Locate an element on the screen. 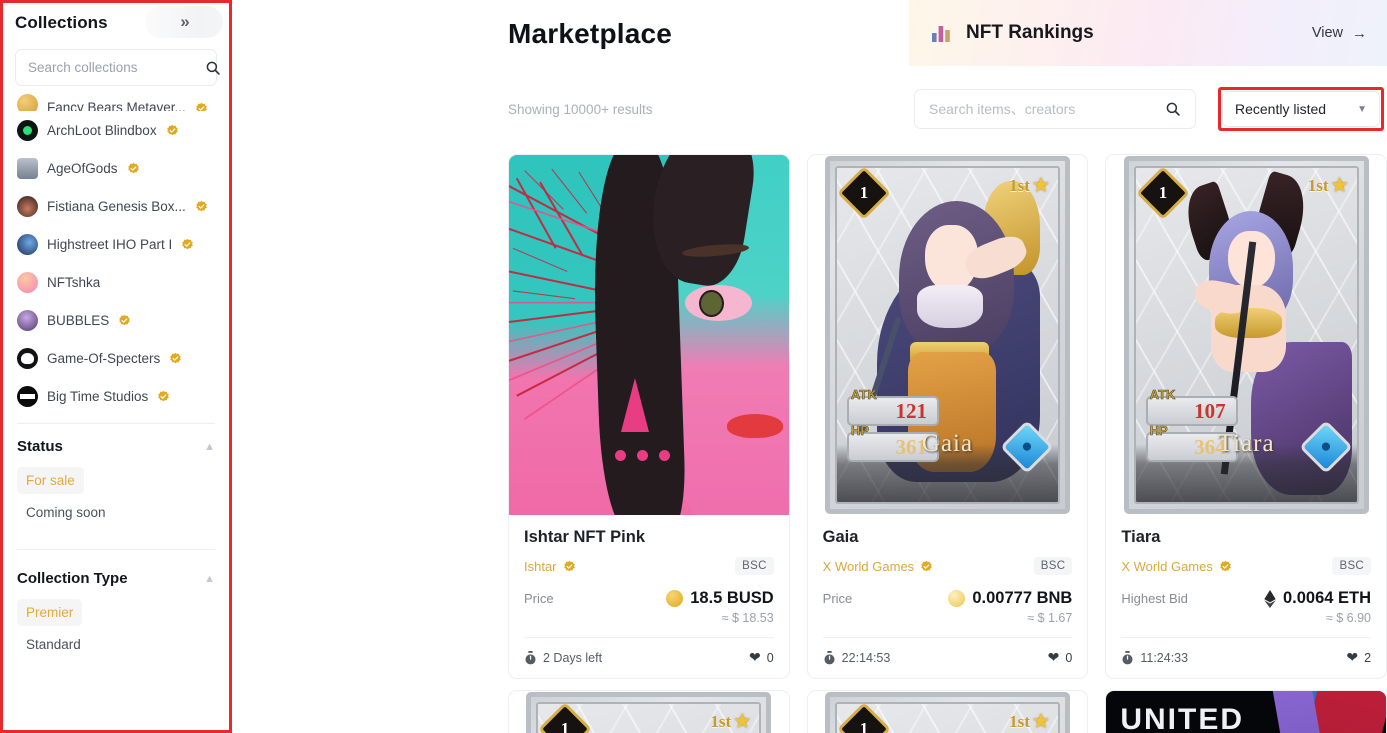 The height and width of the screenshot is (733, 1387). list-item: NFTshka is located at coordinates (116, 282).